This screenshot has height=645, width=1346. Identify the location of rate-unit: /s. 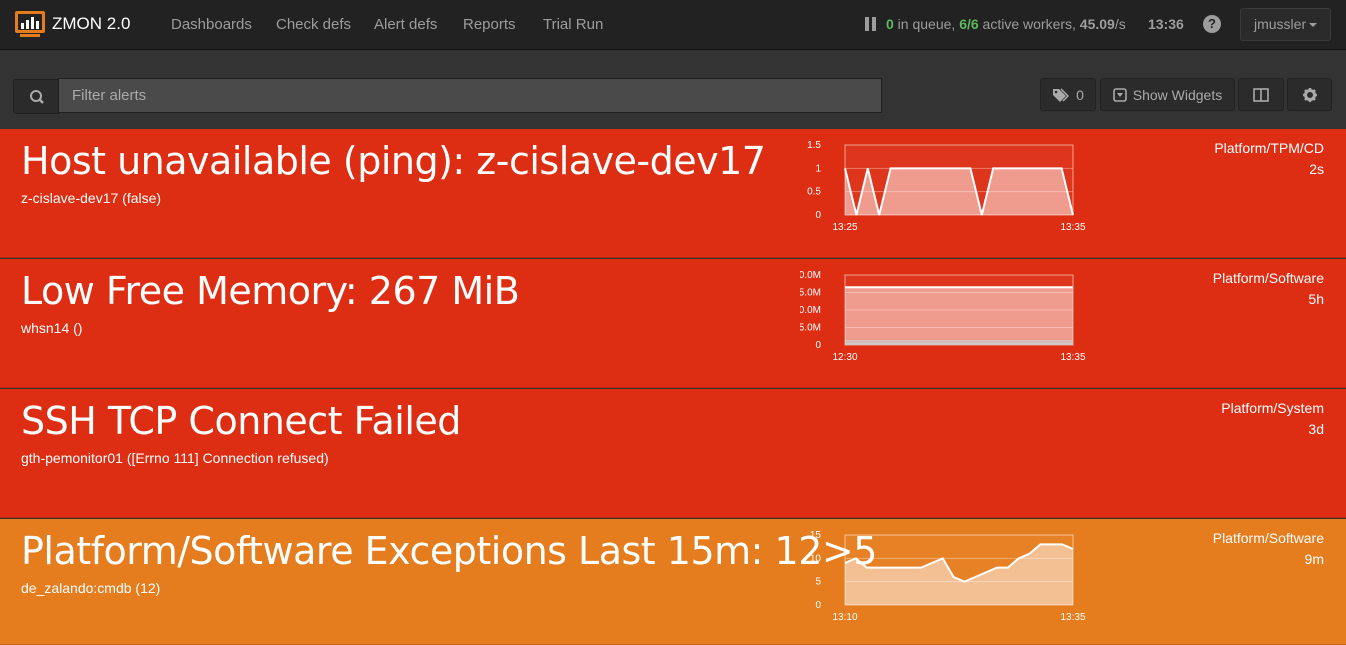
(1120, 24).